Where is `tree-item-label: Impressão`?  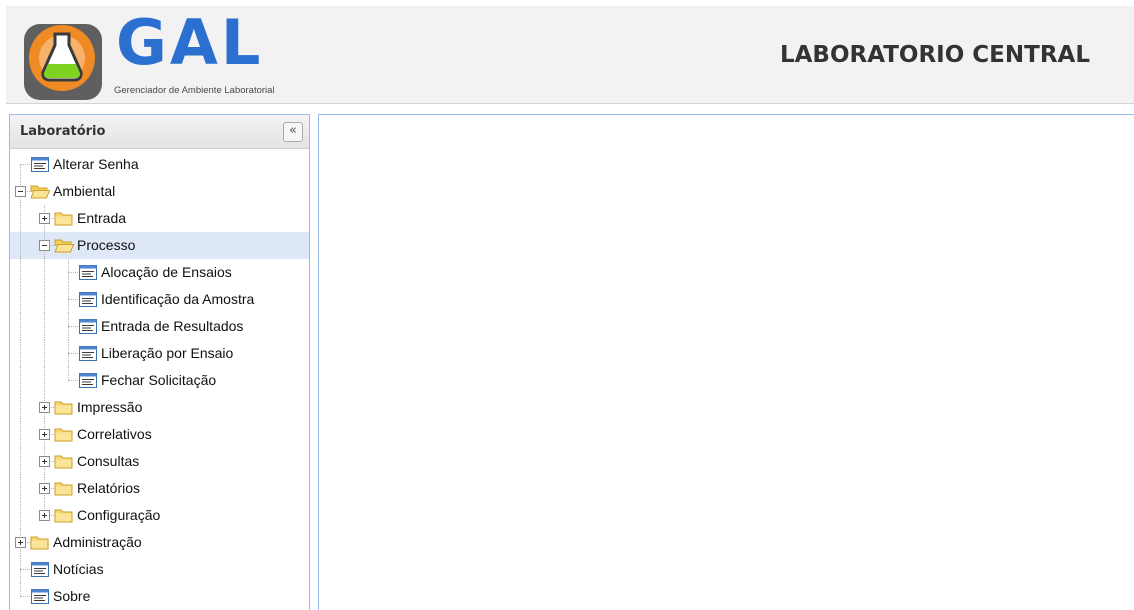
tree-item-label: Impressão is located at coordinates (110, 407).